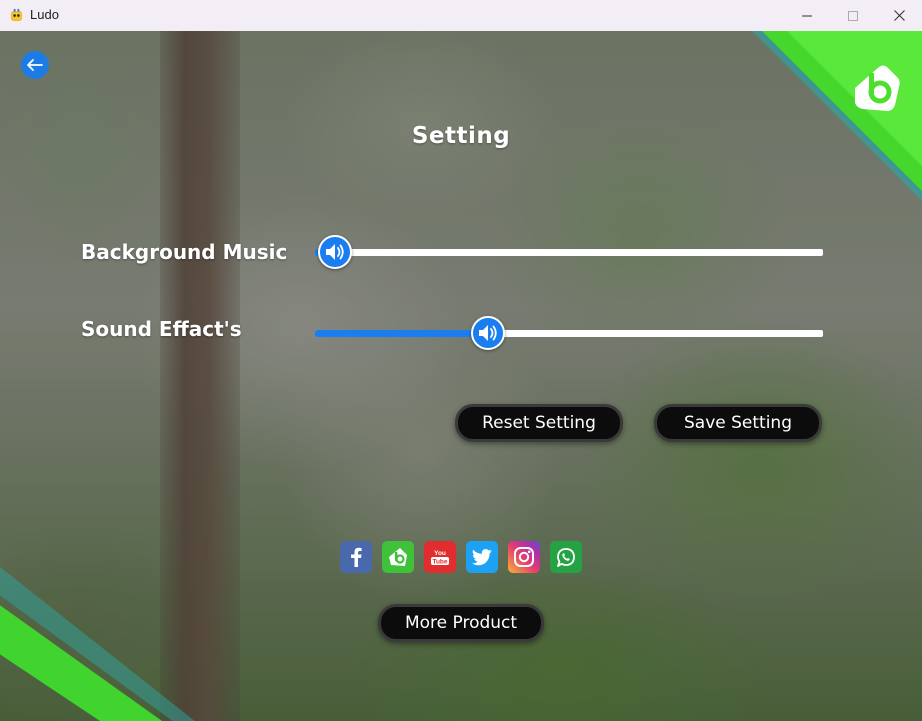 This screenshot has height=721, width=922. Describe the element at coordinates (401, 333) in the screenshot. I see `slider-fill` at that location.